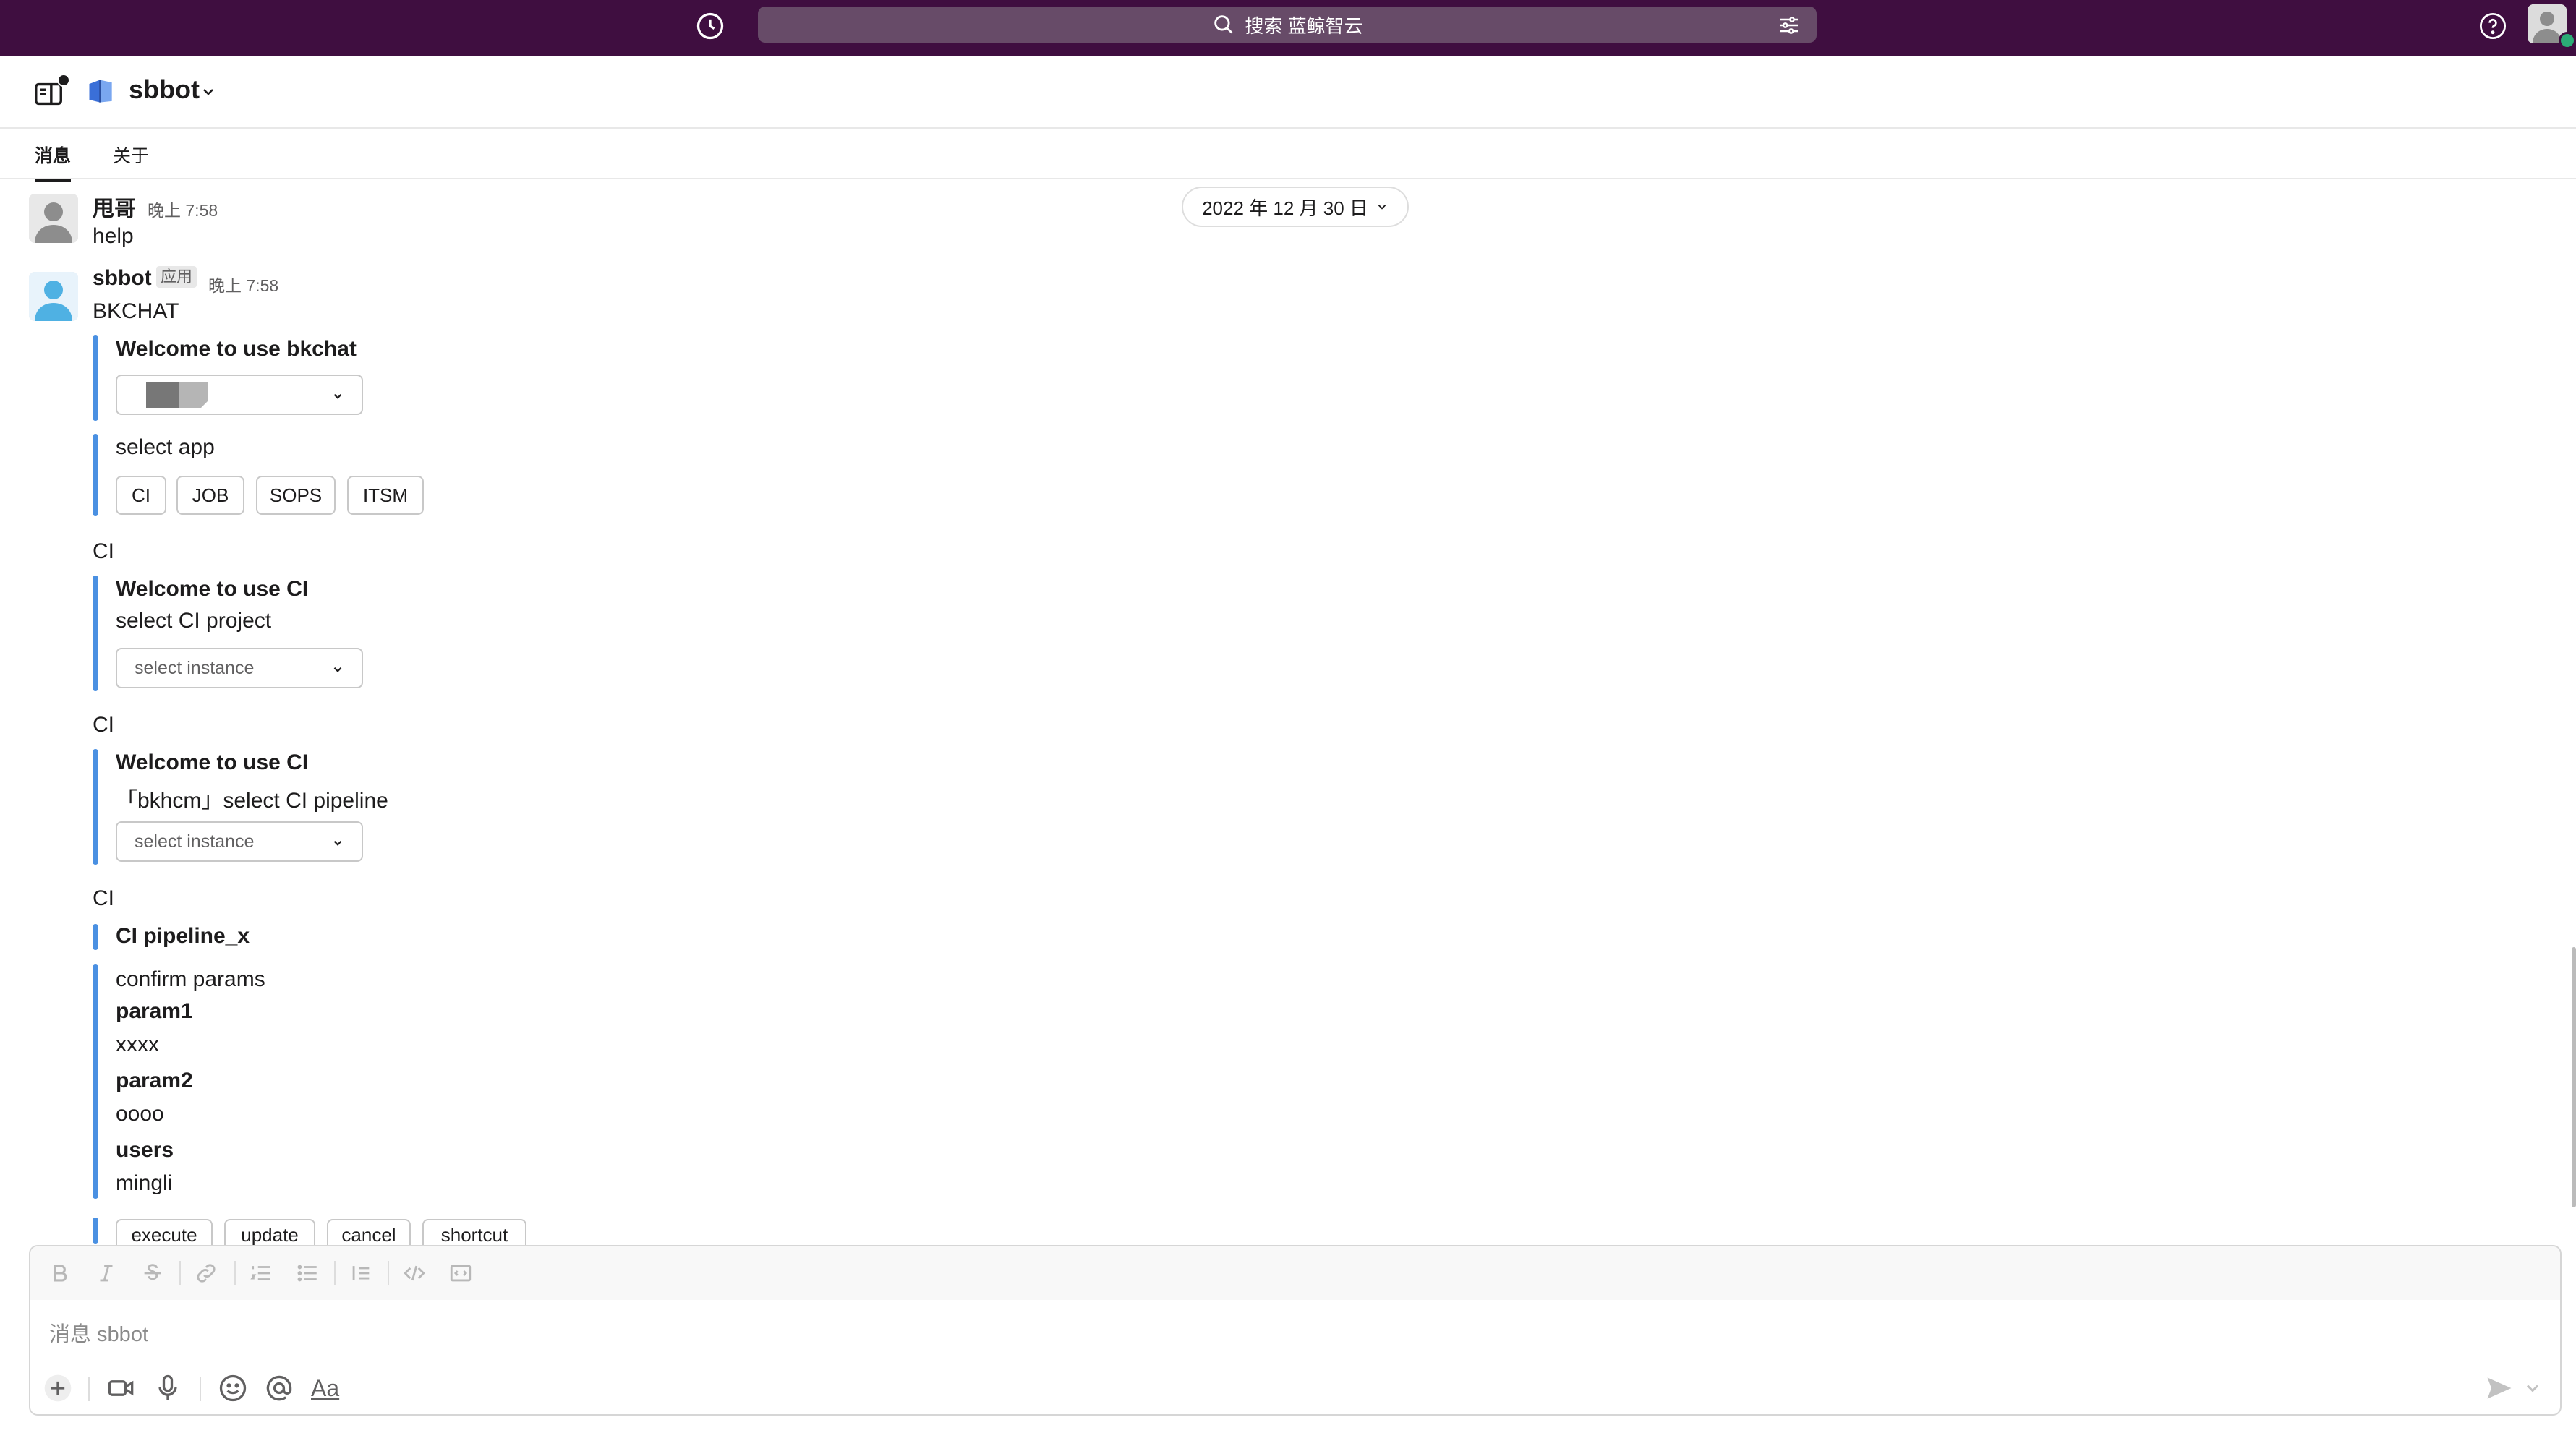  I want to click on code-block-icon, so click(461, 1273).